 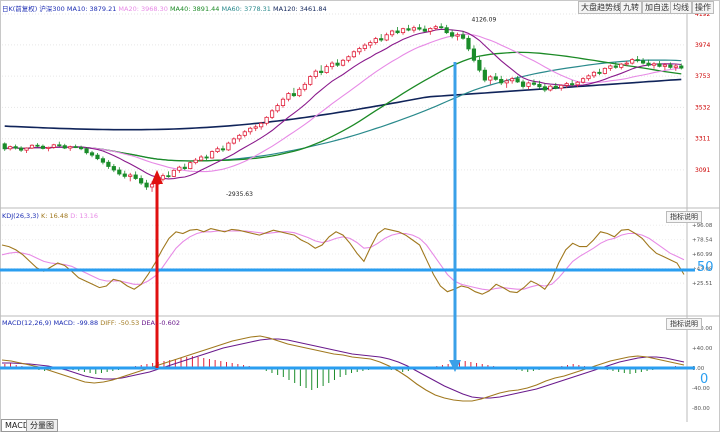 I want to click on macd-legend-item: DIFF: -50.53, so click(x=121, y=323).